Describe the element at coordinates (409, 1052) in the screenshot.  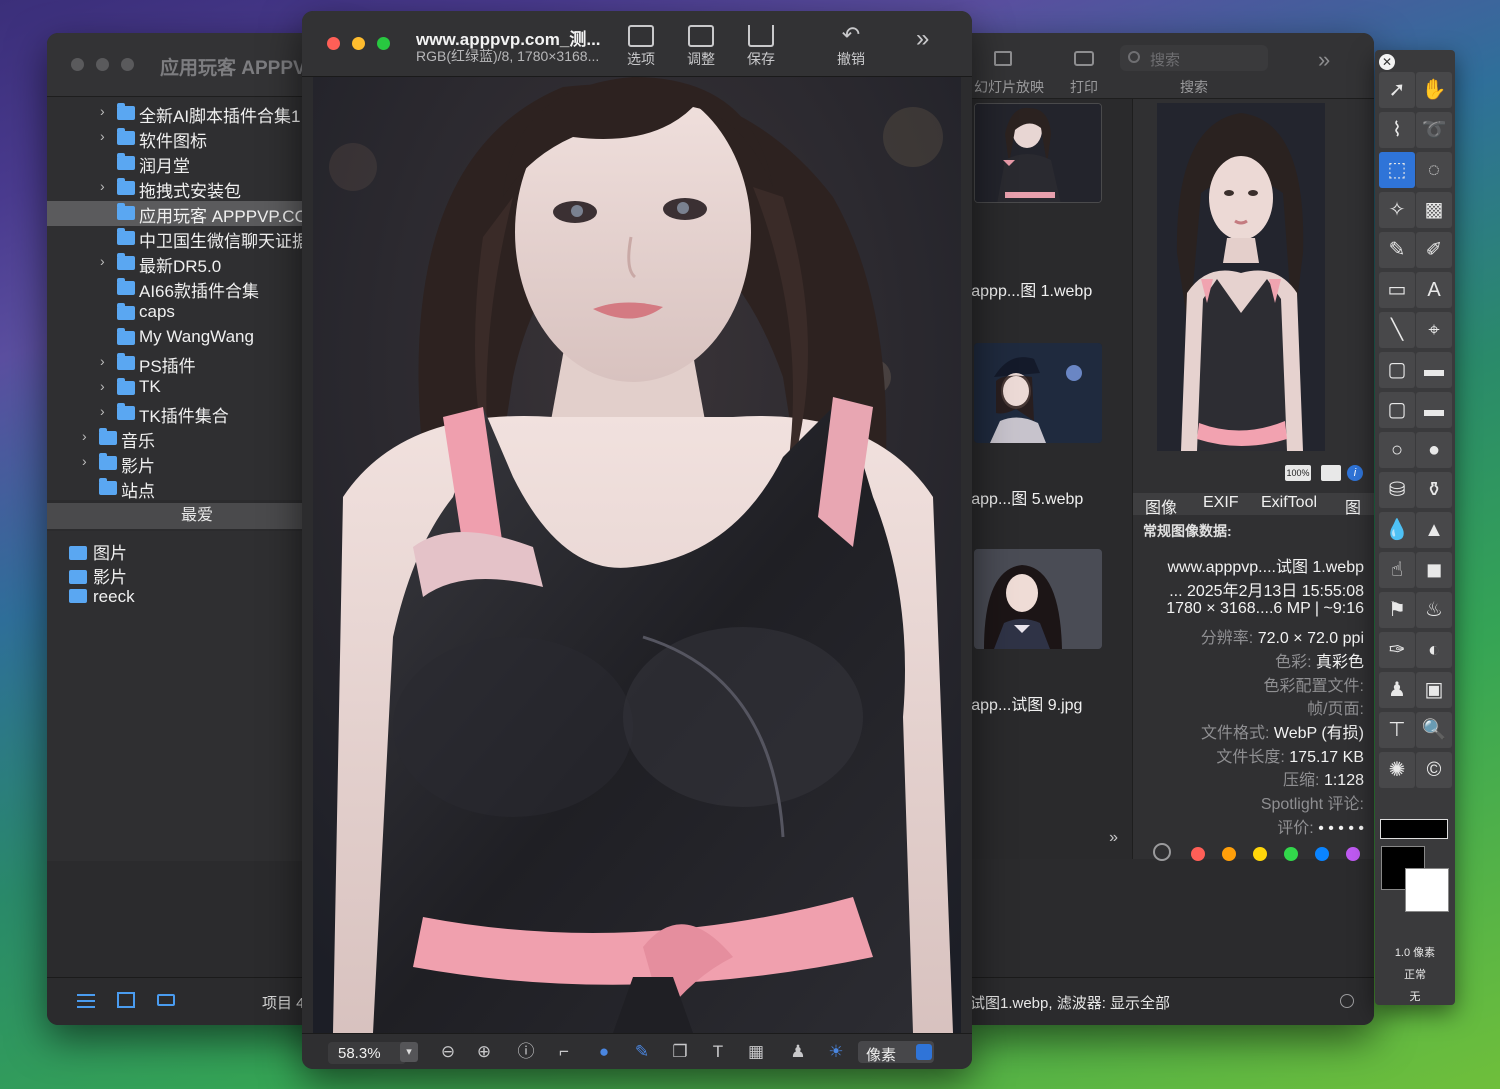
I see `zoom-dropdown-icon: ▾` at that location.